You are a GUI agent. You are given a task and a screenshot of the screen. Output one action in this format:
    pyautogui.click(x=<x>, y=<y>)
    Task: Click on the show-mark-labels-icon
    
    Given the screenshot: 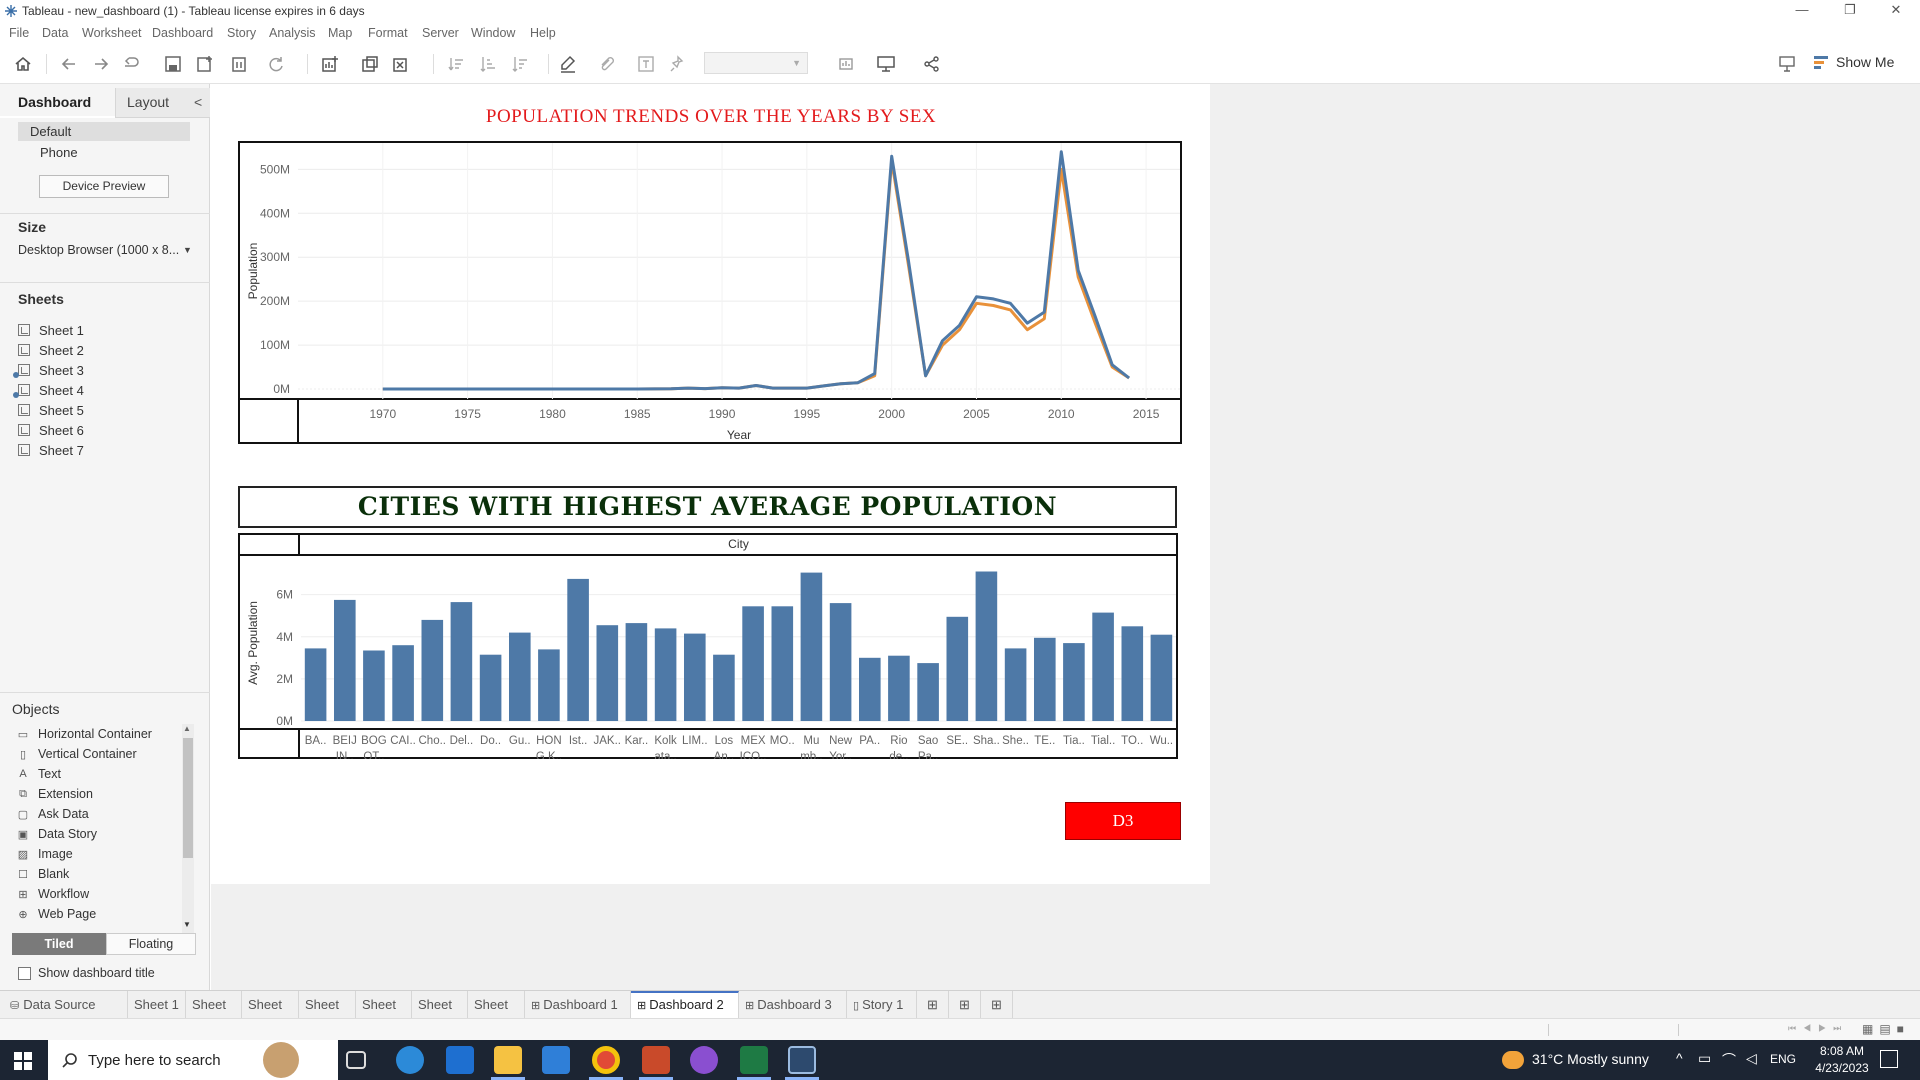 What is the action you would take?
    pyautogui.click(x=646, y=64)
    